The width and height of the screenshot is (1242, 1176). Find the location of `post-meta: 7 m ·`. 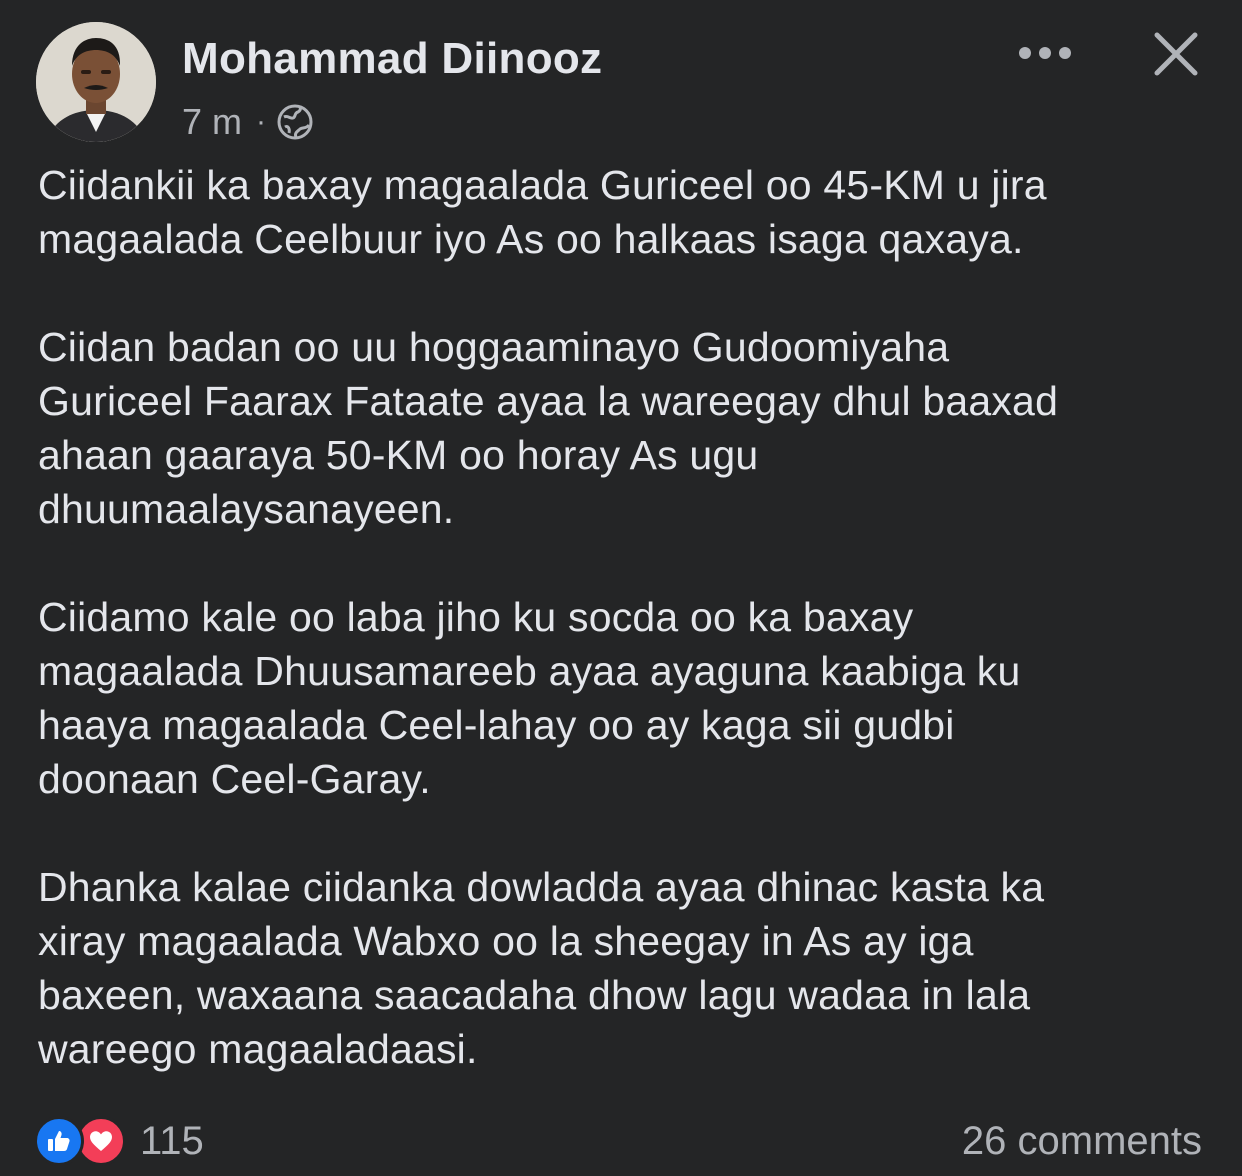

post-meta: 7 m · is located at coordinates (248, 122).